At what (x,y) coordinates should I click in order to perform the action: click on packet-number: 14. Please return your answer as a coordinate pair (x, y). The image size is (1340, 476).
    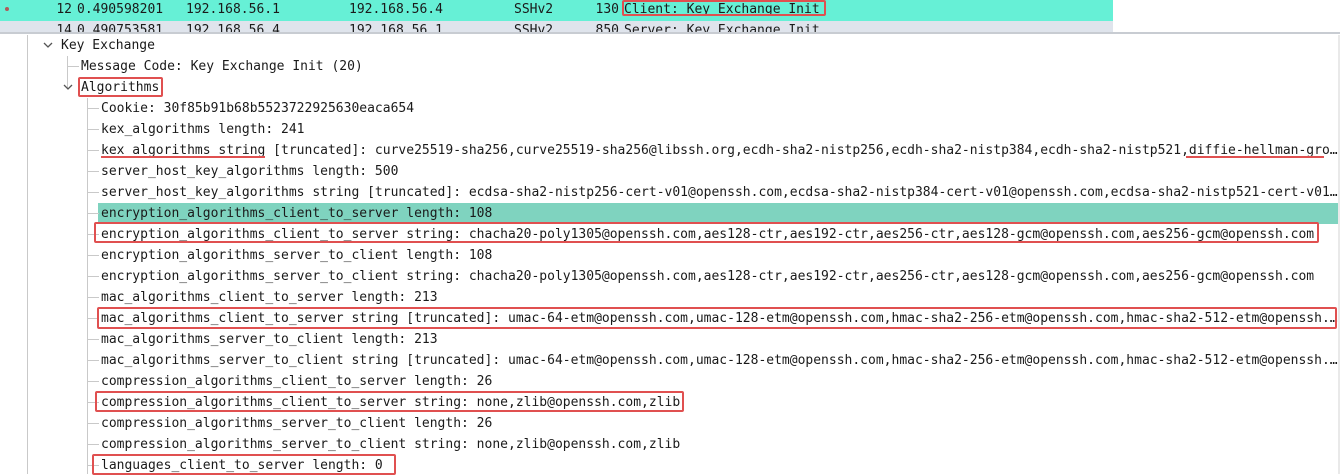
    Looking at the image, I should click on (64, 27).